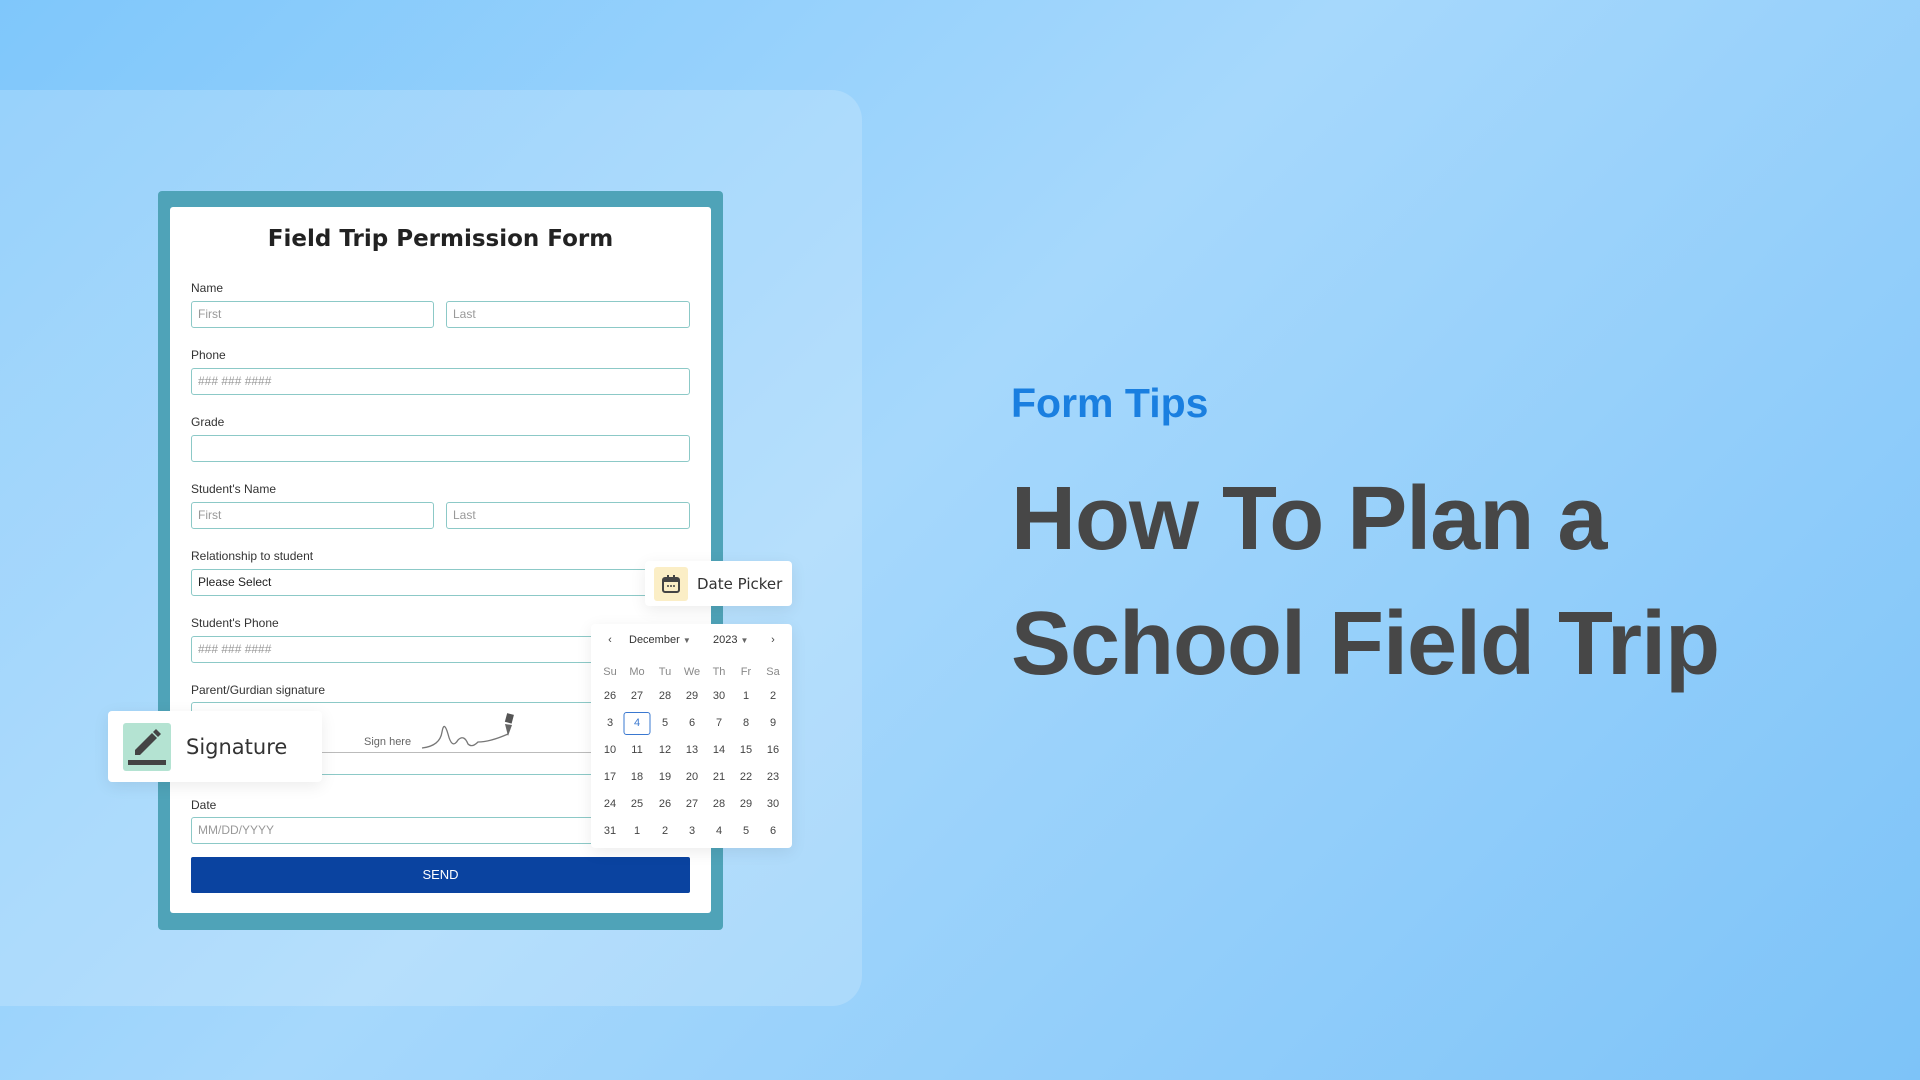 The image size is (1920, 1080). What do you see at coordinates (773, 672) in the screenshot?
I see `weekday-header: Sa` at bounding box center [773, 672].